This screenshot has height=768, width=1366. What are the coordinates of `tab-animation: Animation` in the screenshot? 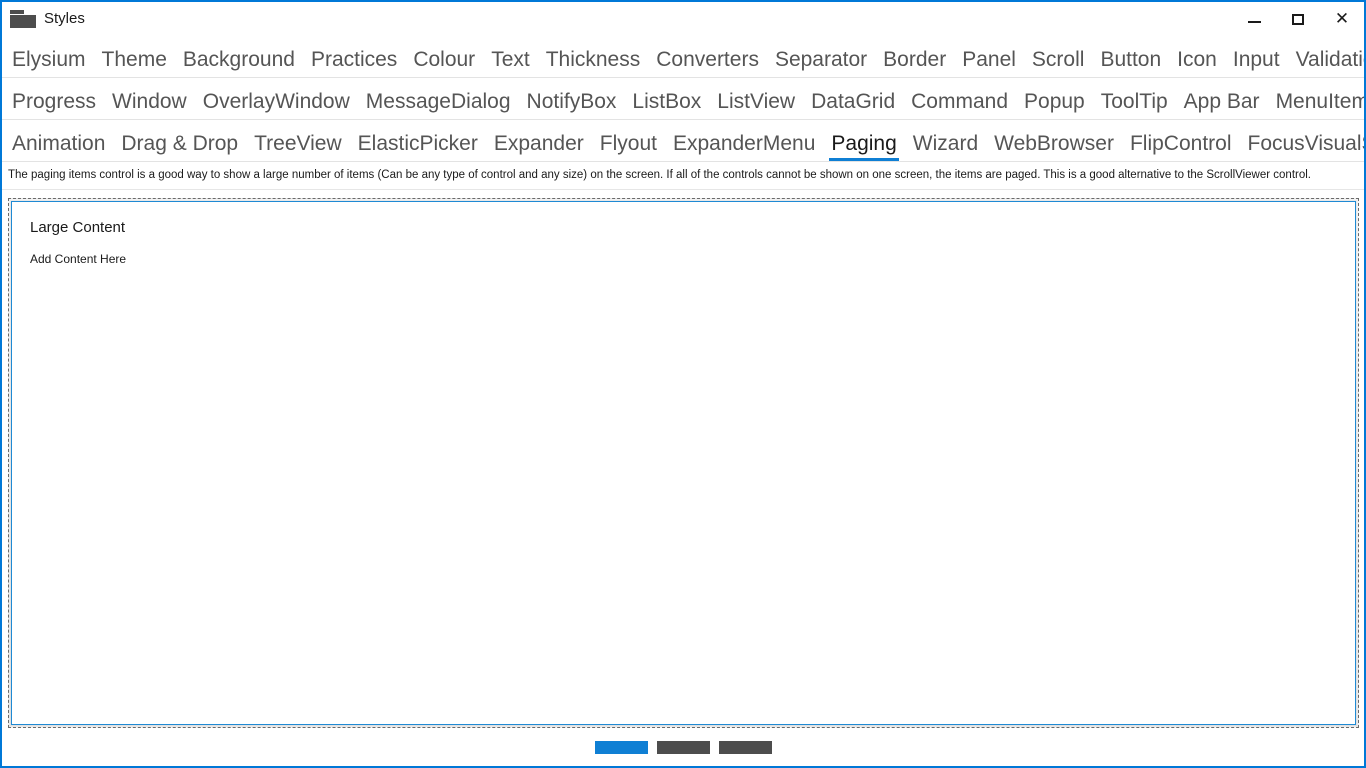 It's located at (58, 146).